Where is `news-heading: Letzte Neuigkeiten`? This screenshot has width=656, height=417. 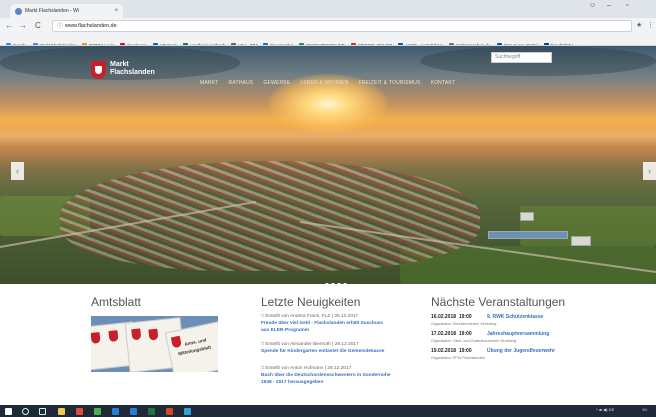 news-heading: Letzte Neuigkeiten is located at coordinates (311, 302).